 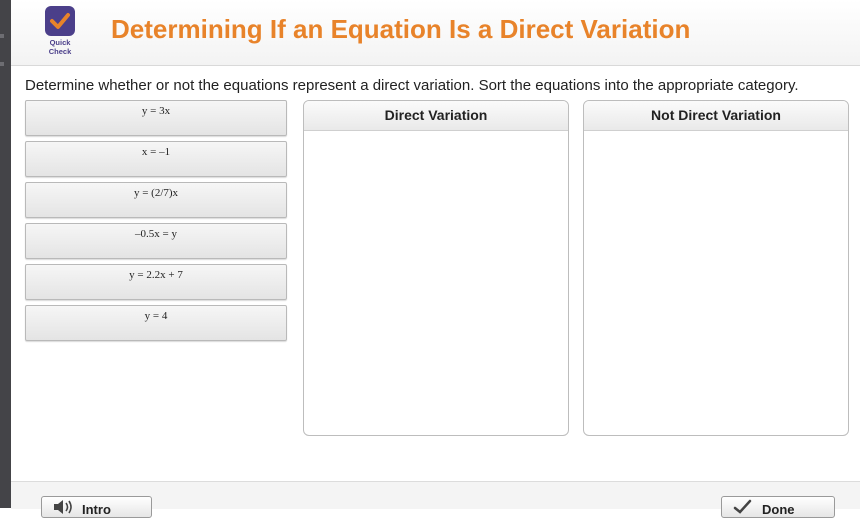 What do you see at coordinates (156, 200) in the screenshot?
I see `equation-tile: y = (2/7)x` at bounding box center [156, 200].